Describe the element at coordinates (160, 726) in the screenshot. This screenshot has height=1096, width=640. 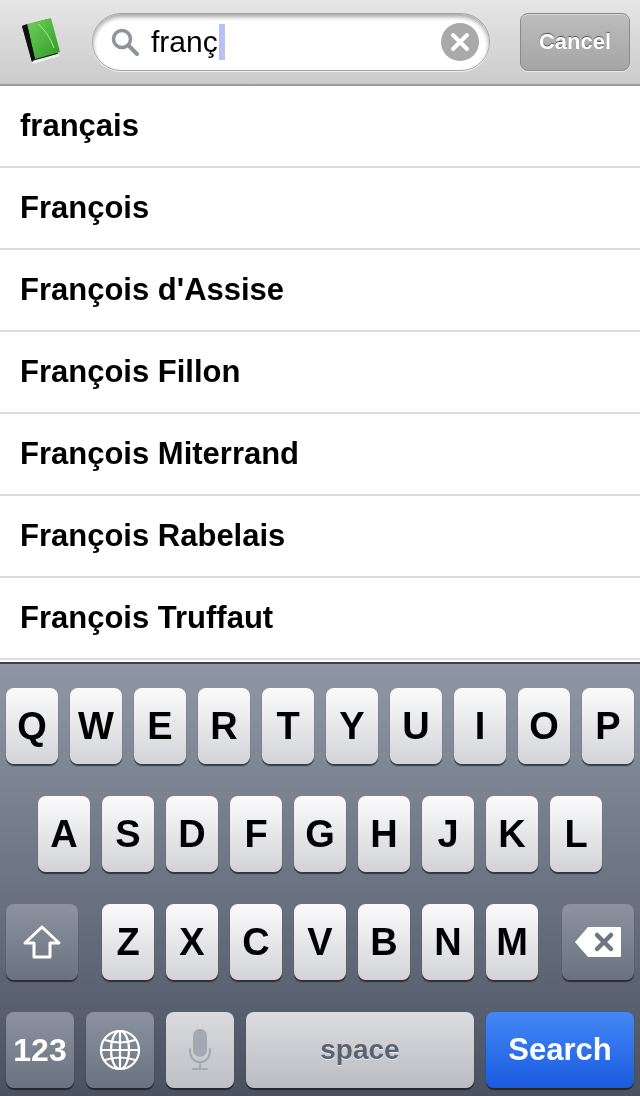
I see `letter-key: E` at that location.